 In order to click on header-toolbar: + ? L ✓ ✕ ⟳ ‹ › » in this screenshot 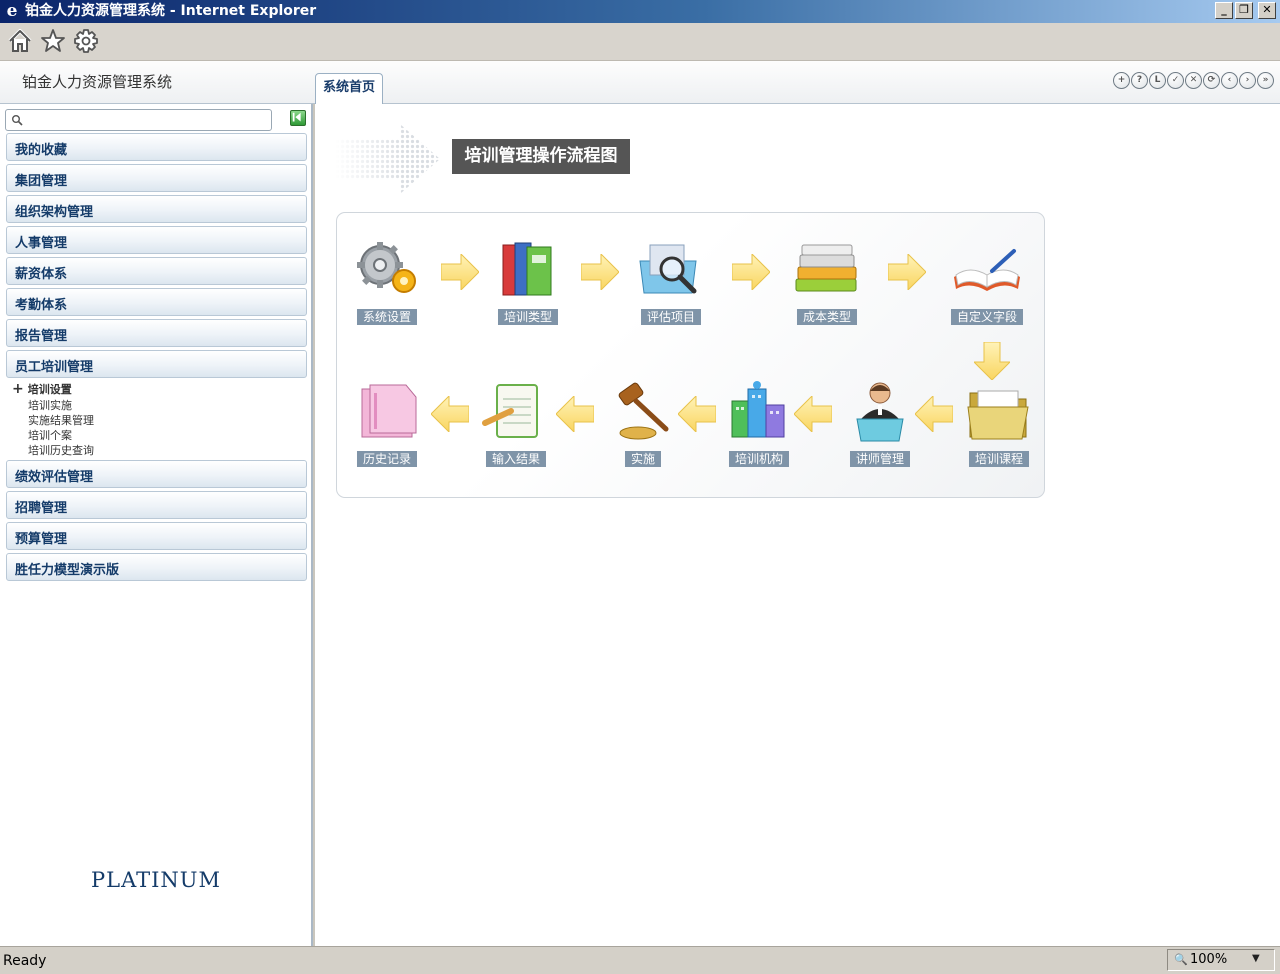, I will do `click(1193, 80)`.